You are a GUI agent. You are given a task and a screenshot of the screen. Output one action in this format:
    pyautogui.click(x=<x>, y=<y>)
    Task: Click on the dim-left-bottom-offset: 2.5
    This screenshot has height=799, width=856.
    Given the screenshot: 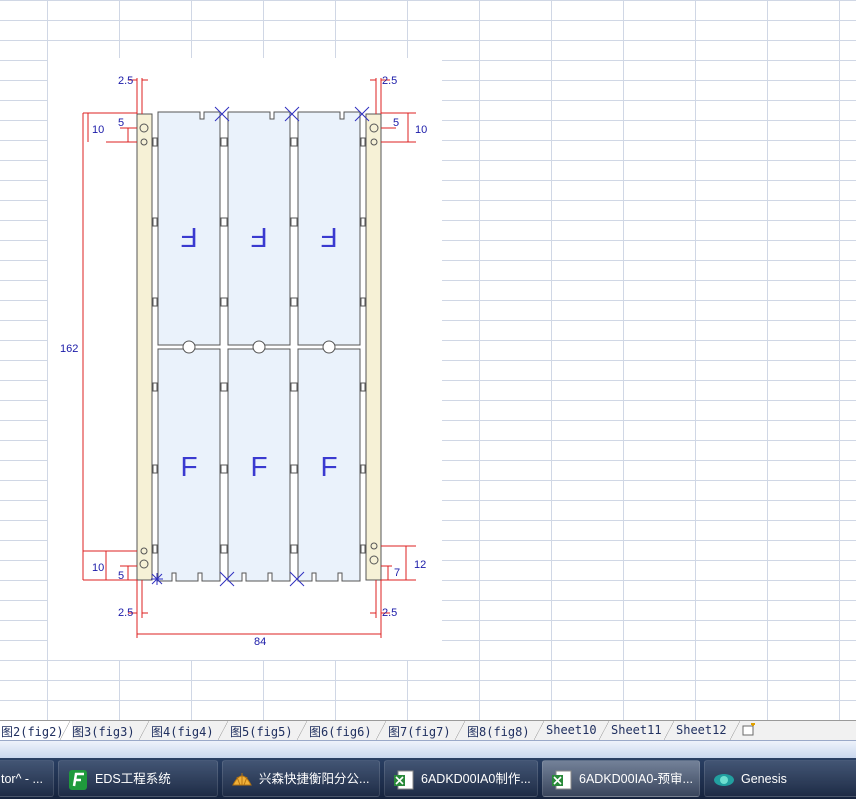 What is the action you would take?
    pyautogui.click(x=125, y=613)
    